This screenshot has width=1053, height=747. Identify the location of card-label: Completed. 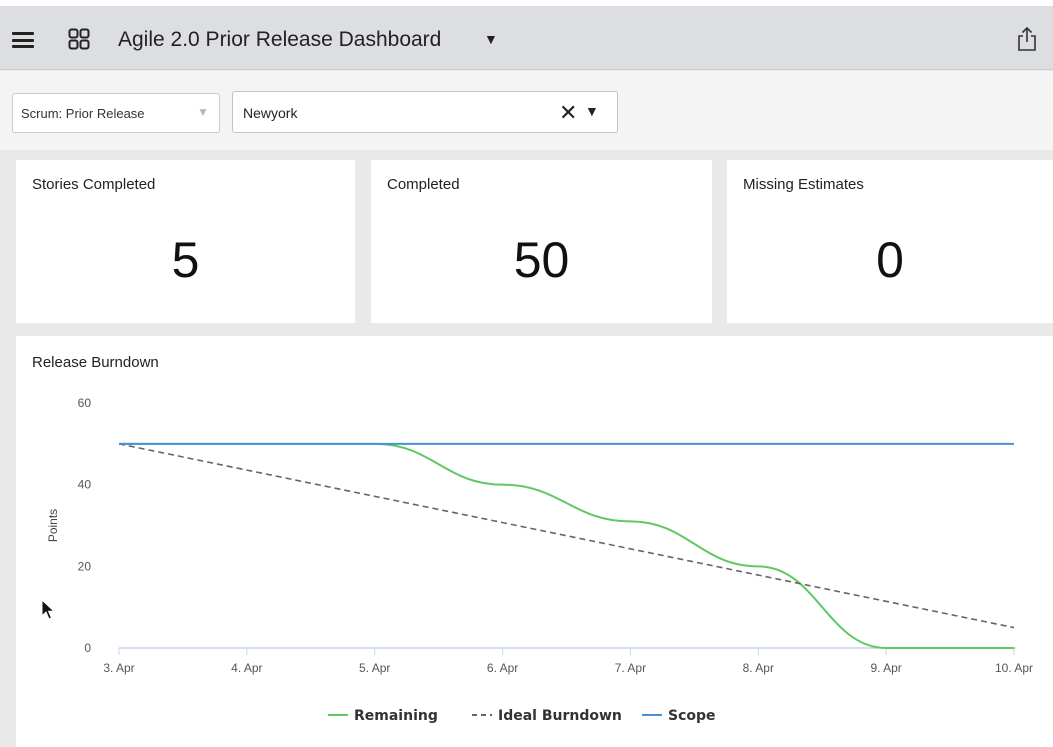
(423, 184).